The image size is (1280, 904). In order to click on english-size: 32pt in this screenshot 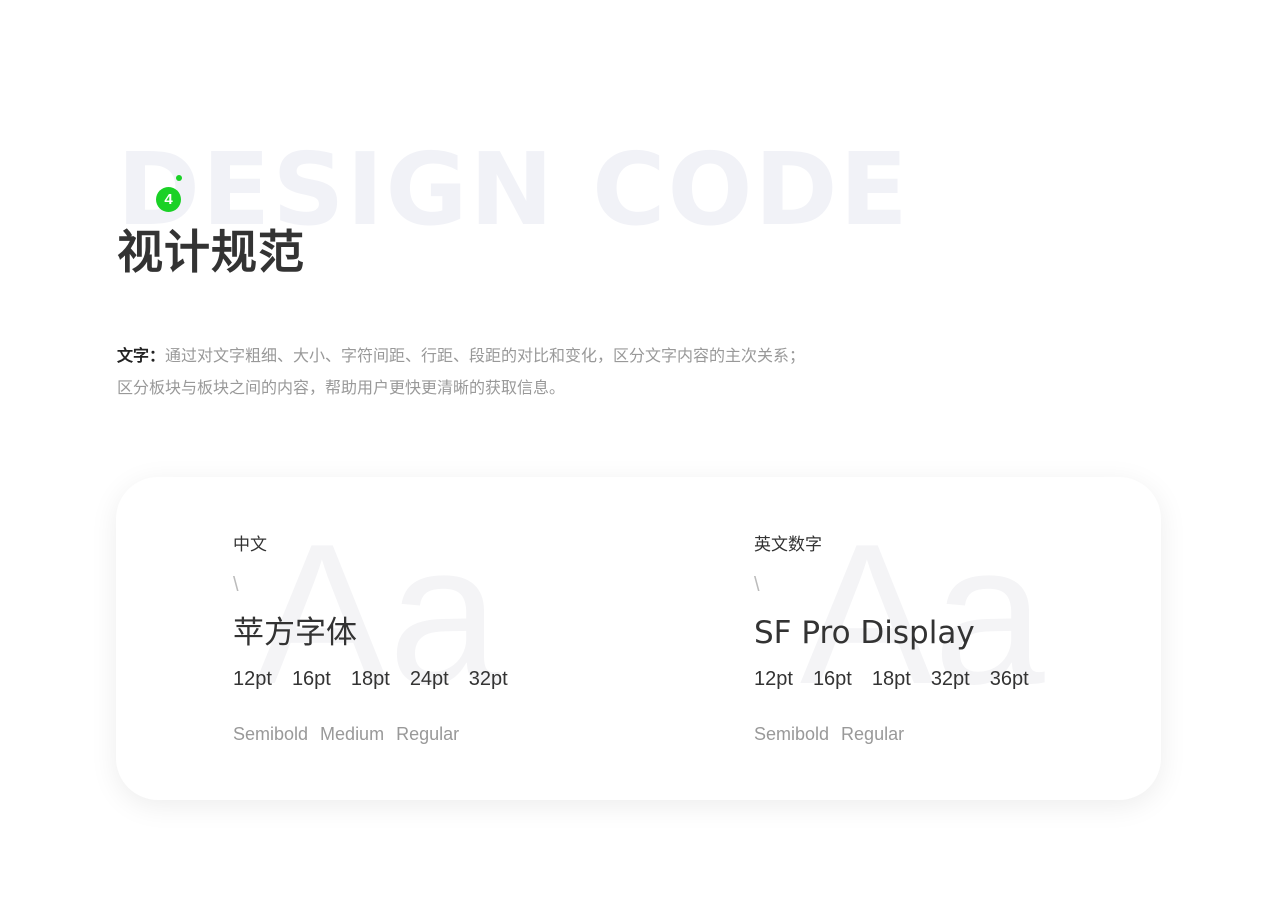, I will do `click(950, 679)`.